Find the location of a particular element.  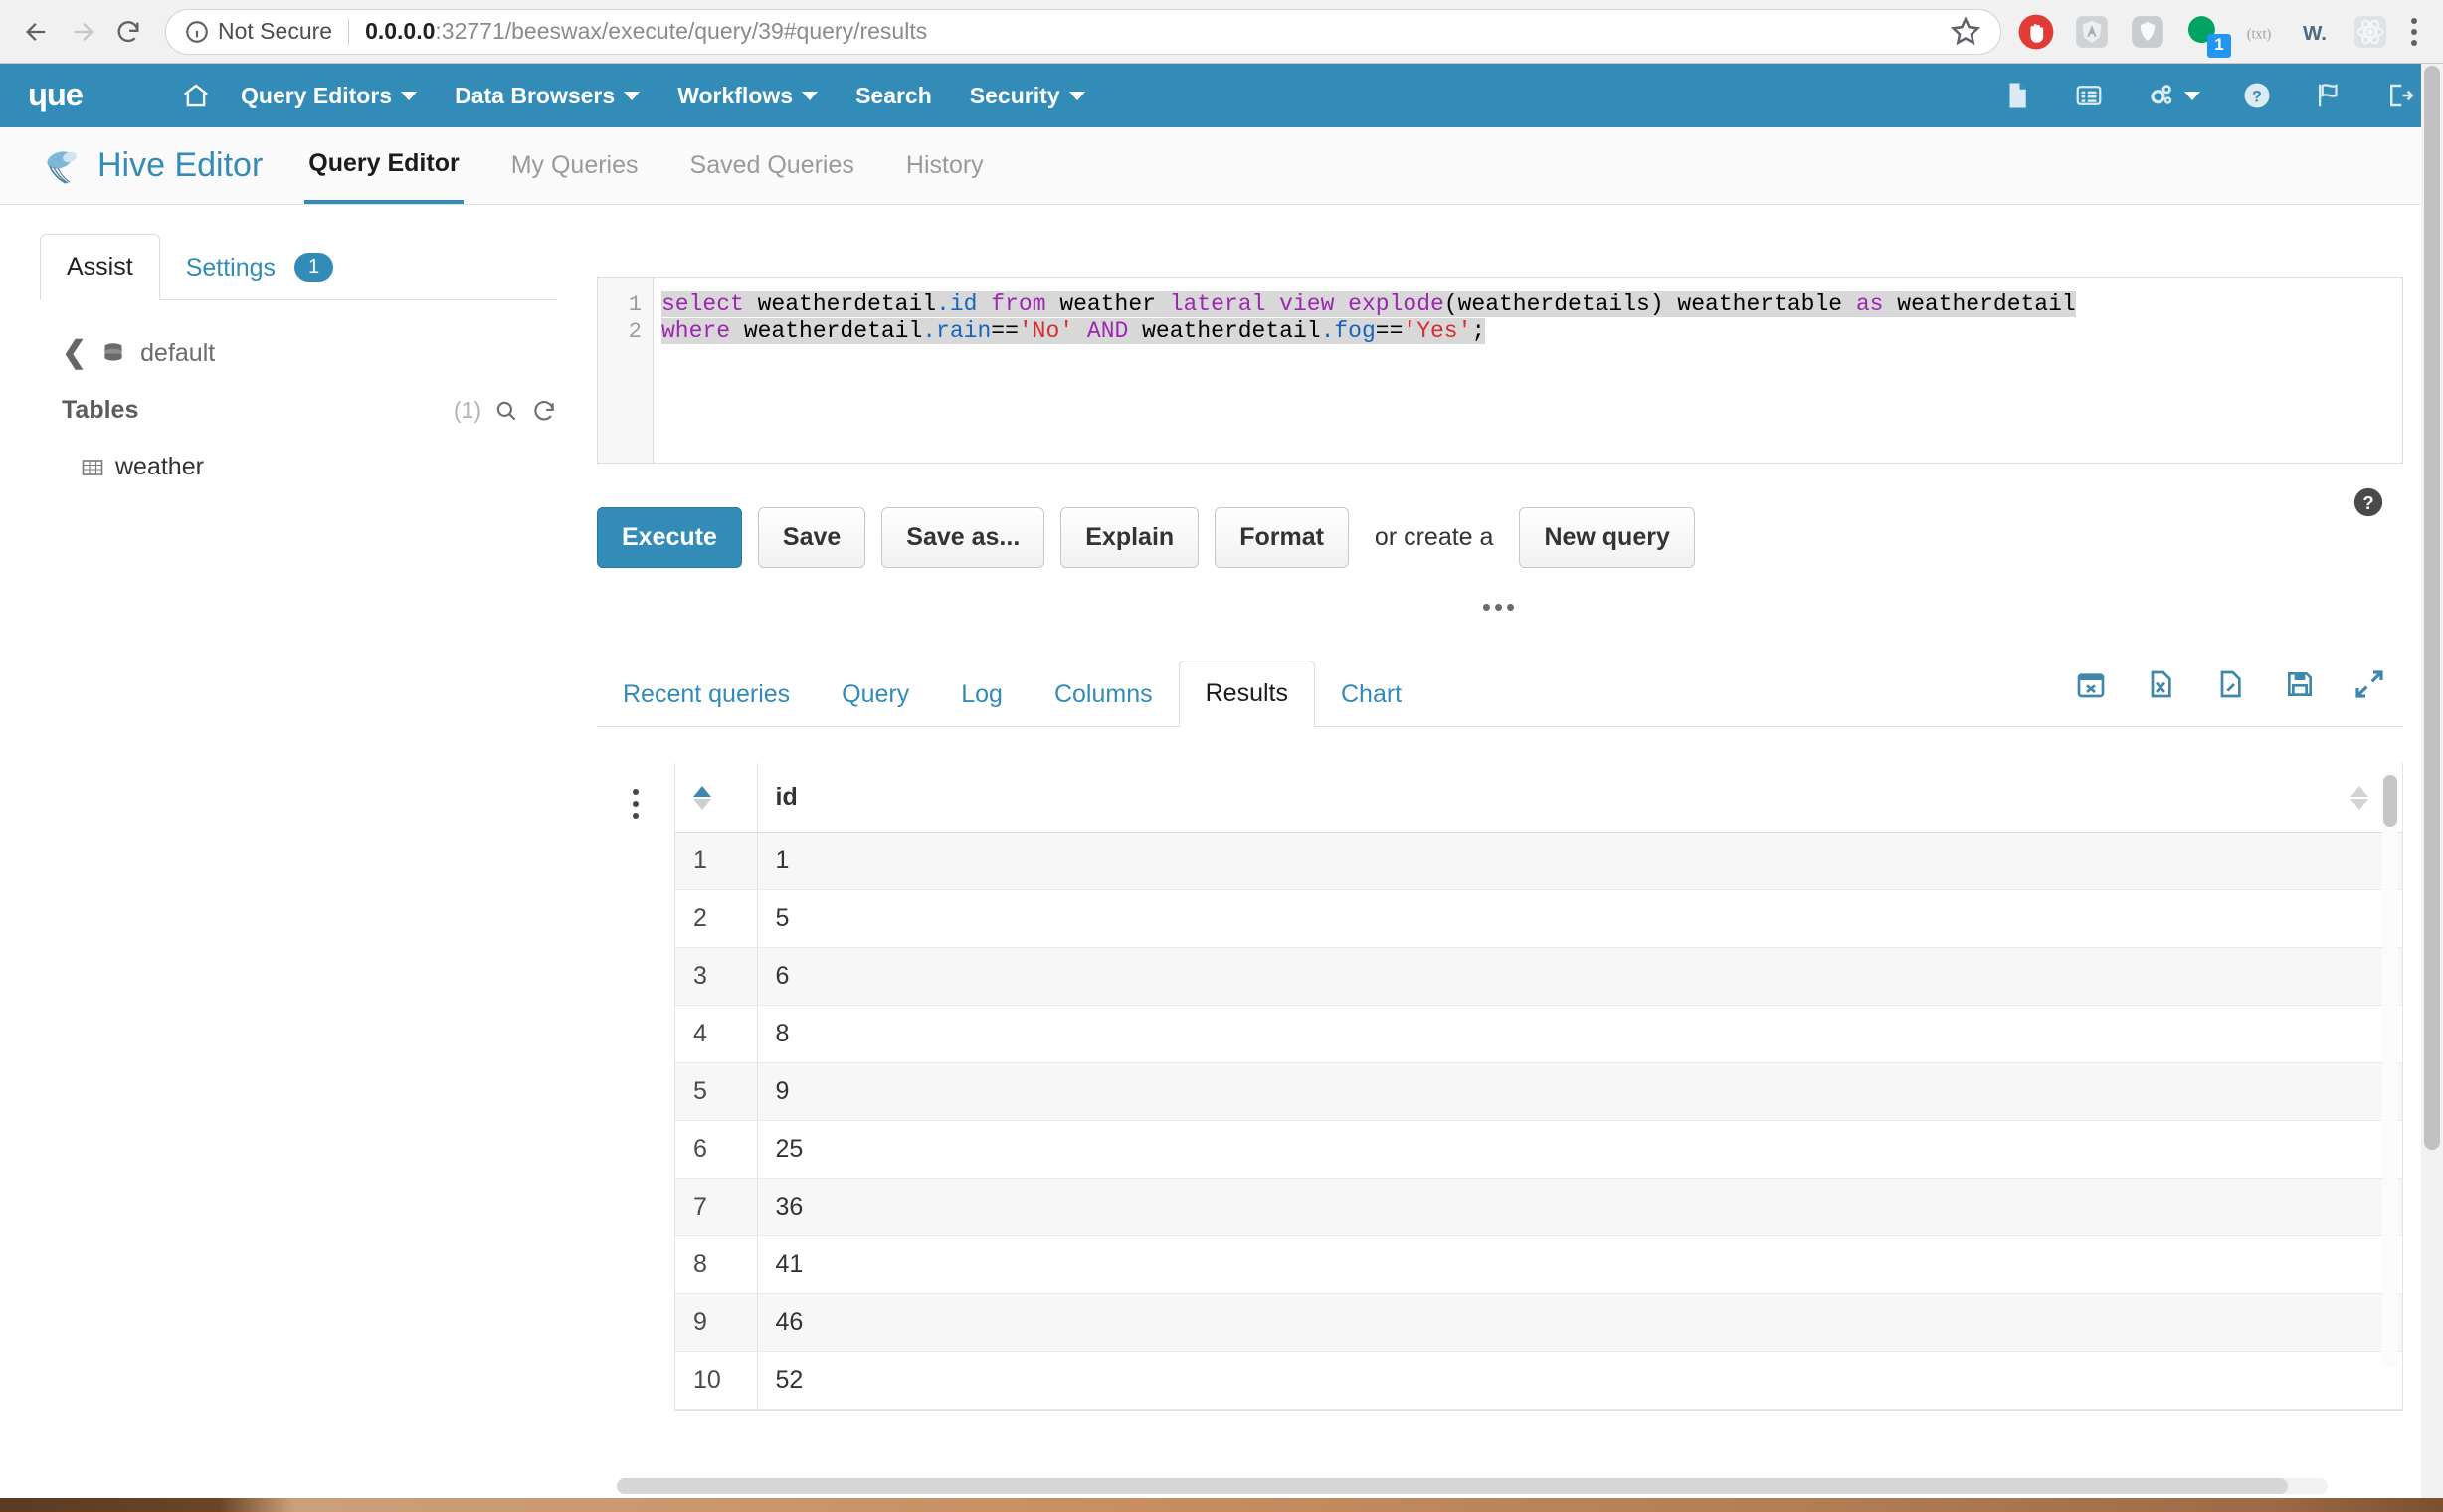

tab-query-editor: Query Editor is located at coordinates (384, 166).